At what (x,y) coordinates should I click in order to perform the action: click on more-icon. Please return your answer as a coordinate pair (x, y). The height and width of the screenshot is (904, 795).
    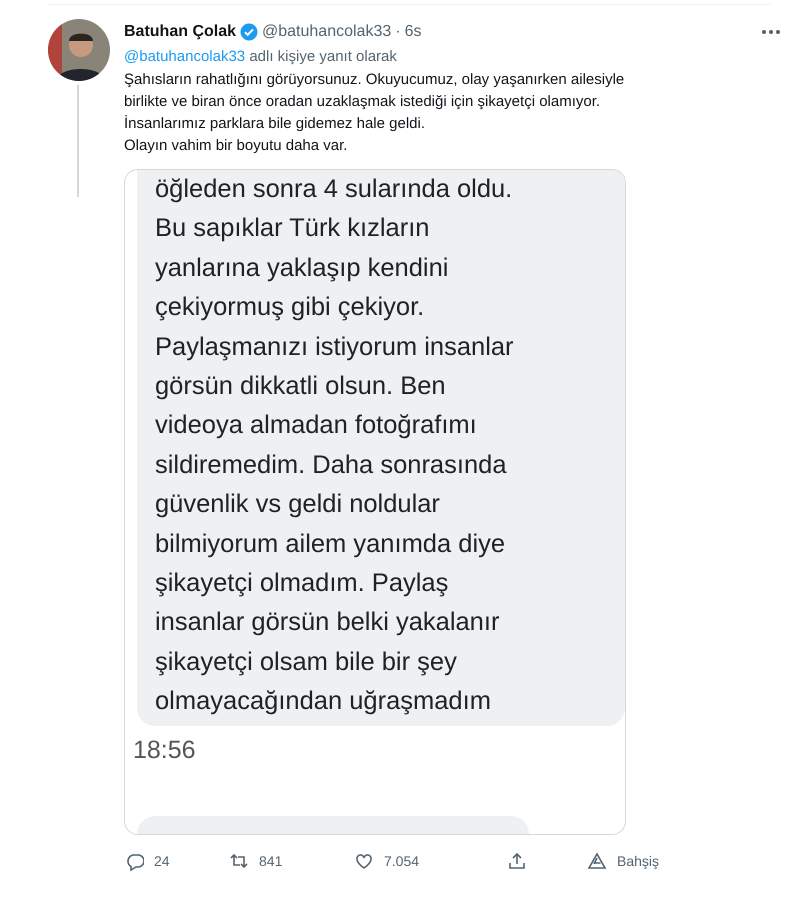
    Looking at the image, I should click on (771, 32).